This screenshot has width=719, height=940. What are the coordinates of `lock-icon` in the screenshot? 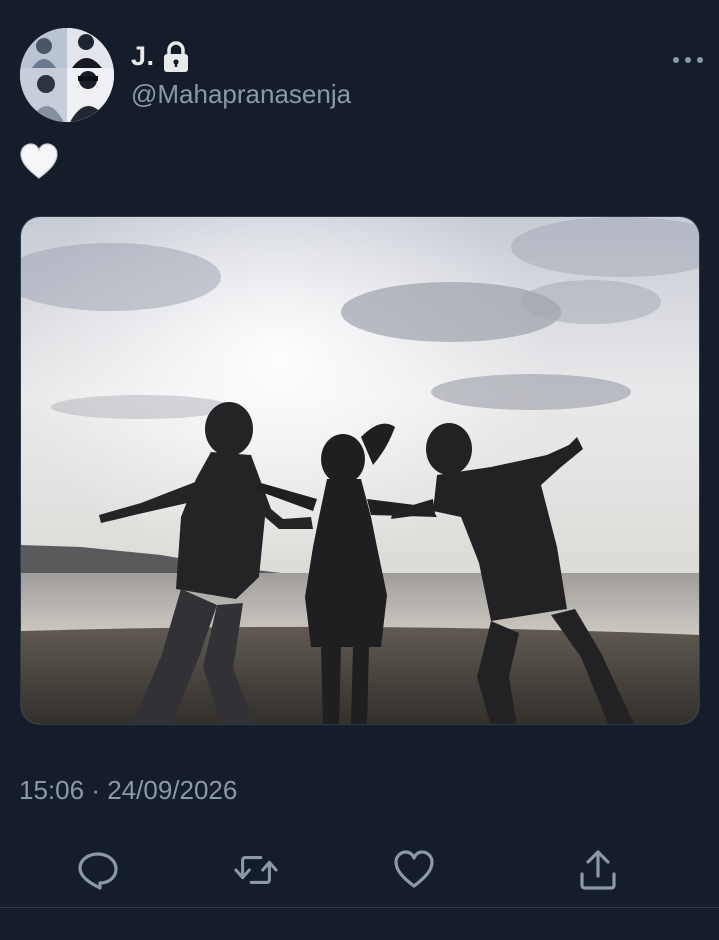 It's located at (176, 56).